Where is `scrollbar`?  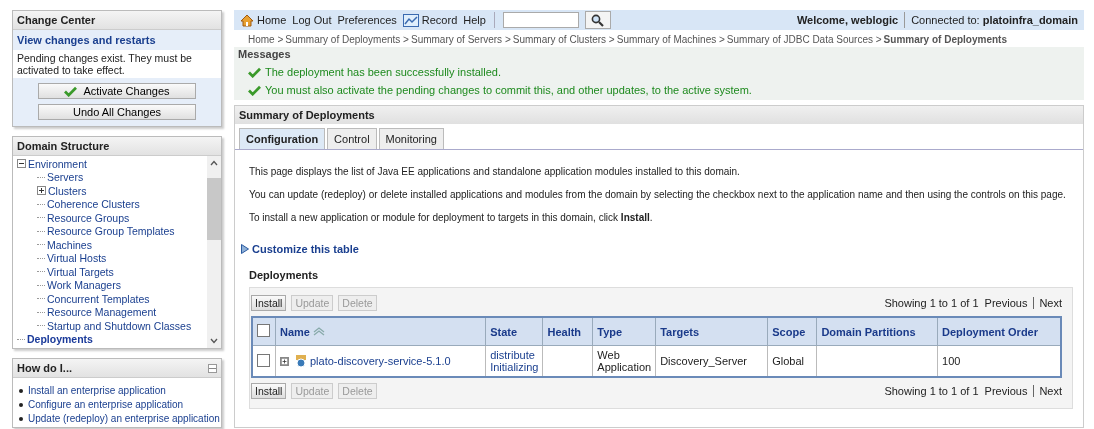 scrollbar is located at coordinates (214, 252).